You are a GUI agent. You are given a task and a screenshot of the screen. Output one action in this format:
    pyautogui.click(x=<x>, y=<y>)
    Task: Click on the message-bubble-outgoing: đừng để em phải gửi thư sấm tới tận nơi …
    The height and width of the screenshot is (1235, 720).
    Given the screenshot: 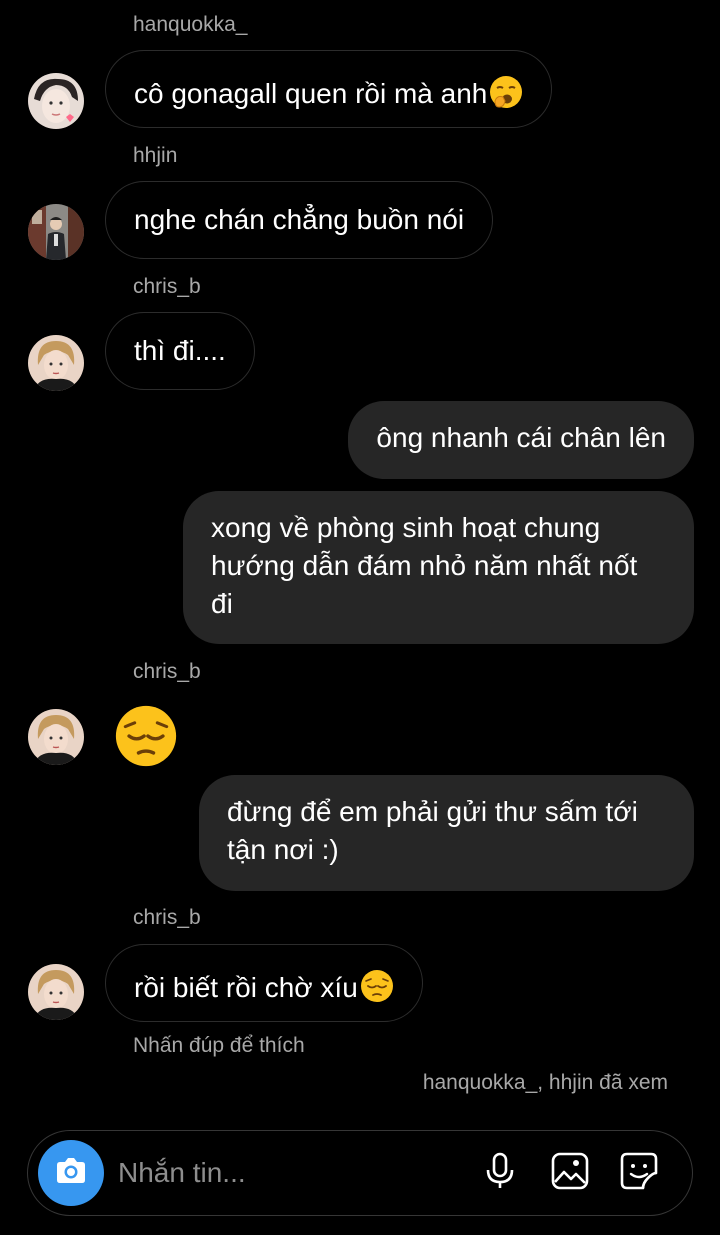 What is the action you would take?
    pyautogui.click(x=446, y=833)
    